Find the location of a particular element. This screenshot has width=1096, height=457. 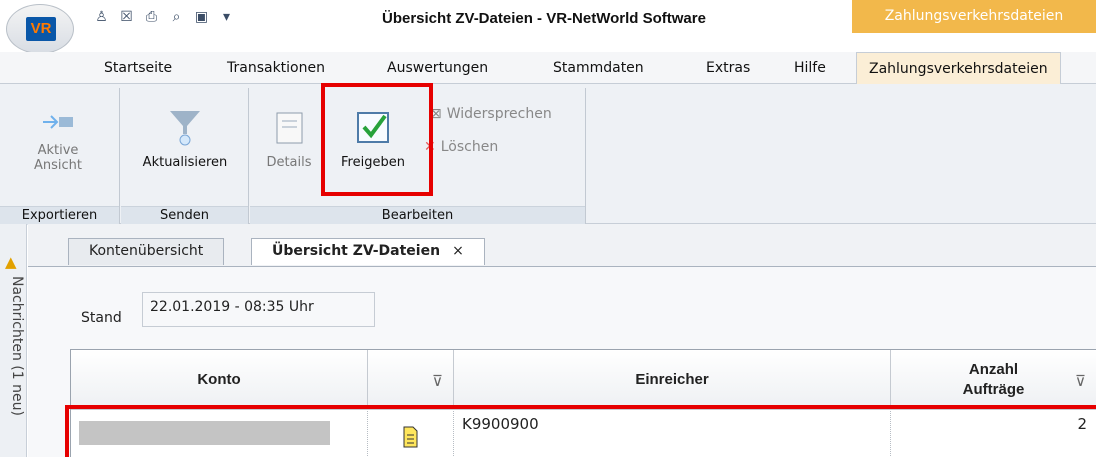

loeschen-button: ✕ Löschen is located at coordinates (461, 147).